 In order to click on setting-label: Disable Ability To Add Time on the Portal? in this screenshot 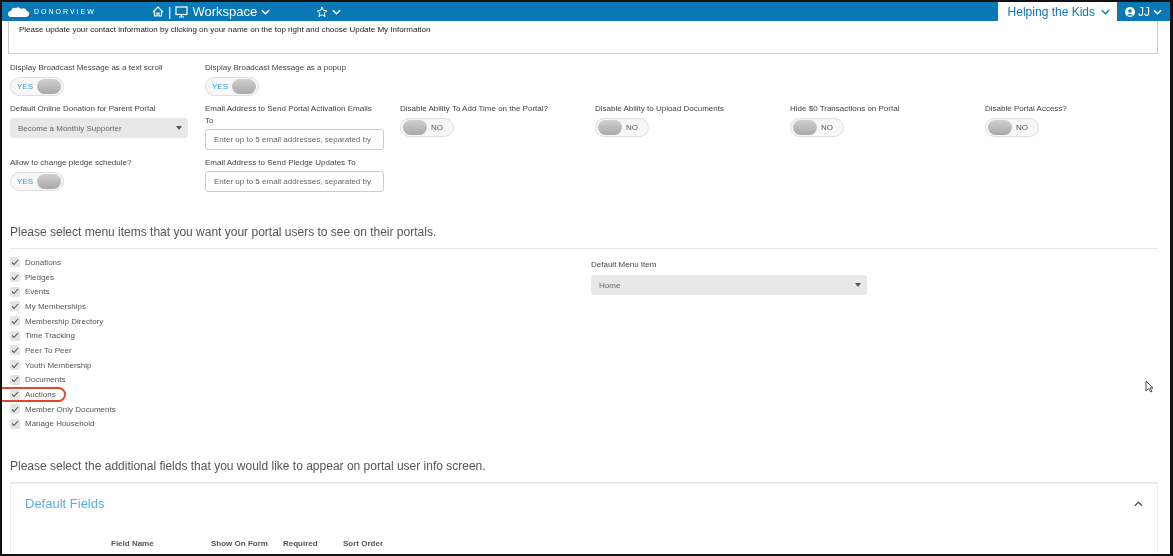, I will do `click(474, 109)`.